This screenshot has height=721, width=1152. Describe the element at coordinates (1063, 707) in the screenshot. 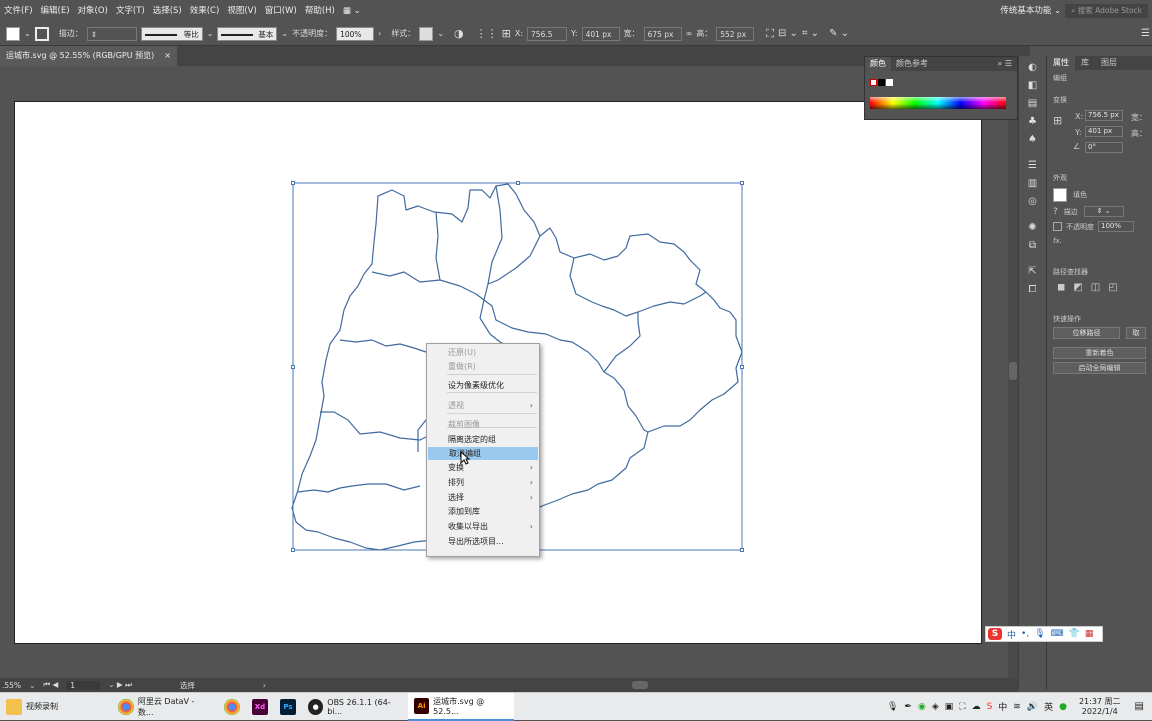

I see `green-tray-icon: ●` at that location.